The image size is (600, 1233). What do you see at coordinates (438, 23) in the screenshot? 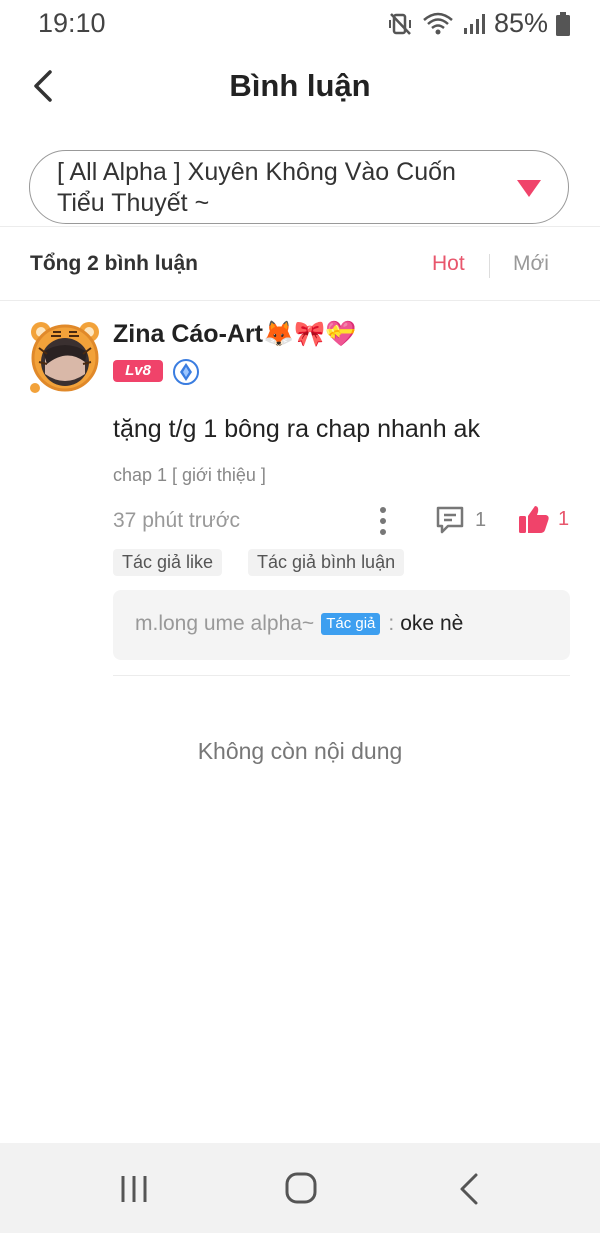
I see `wifi-icon` at bounding box center [438, 23].